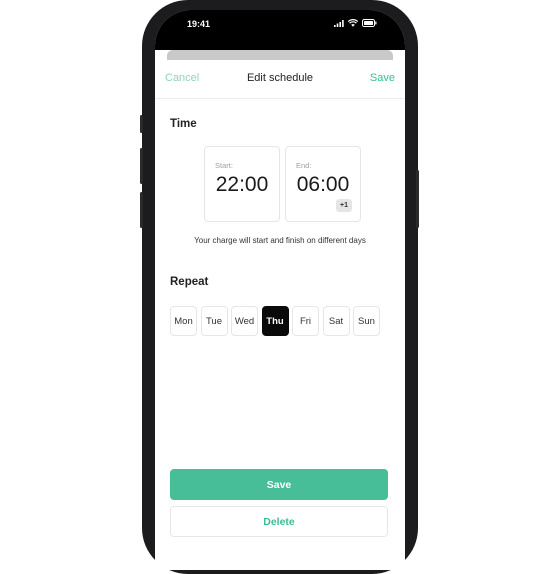 The width and height of the screenshot is (560, 574). What do you see at coordinates (417, 199) in the screenshot?
I see `phone-power-button` at bounding box center [417, 199].